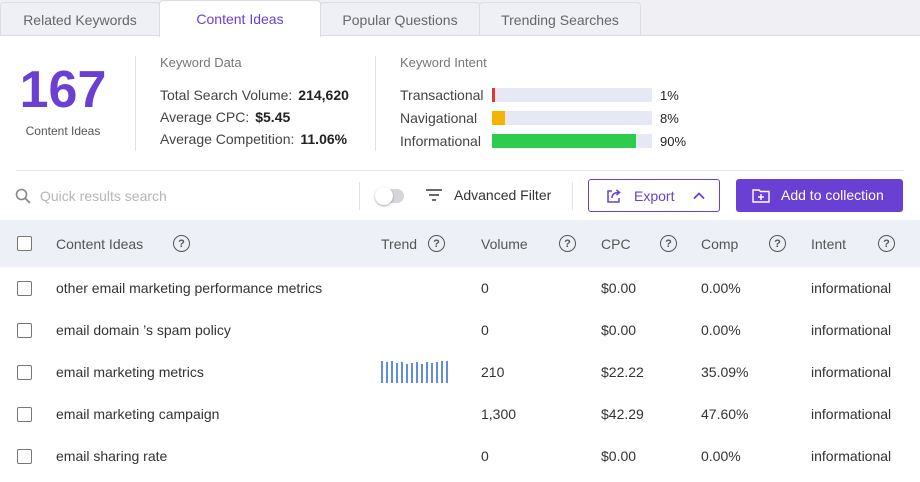 The height and width of the screenshot is (482, 920). Describe the element at coordinates (622, 414) in the screenshot. I see `cpc-cell: $42.29` at that location.